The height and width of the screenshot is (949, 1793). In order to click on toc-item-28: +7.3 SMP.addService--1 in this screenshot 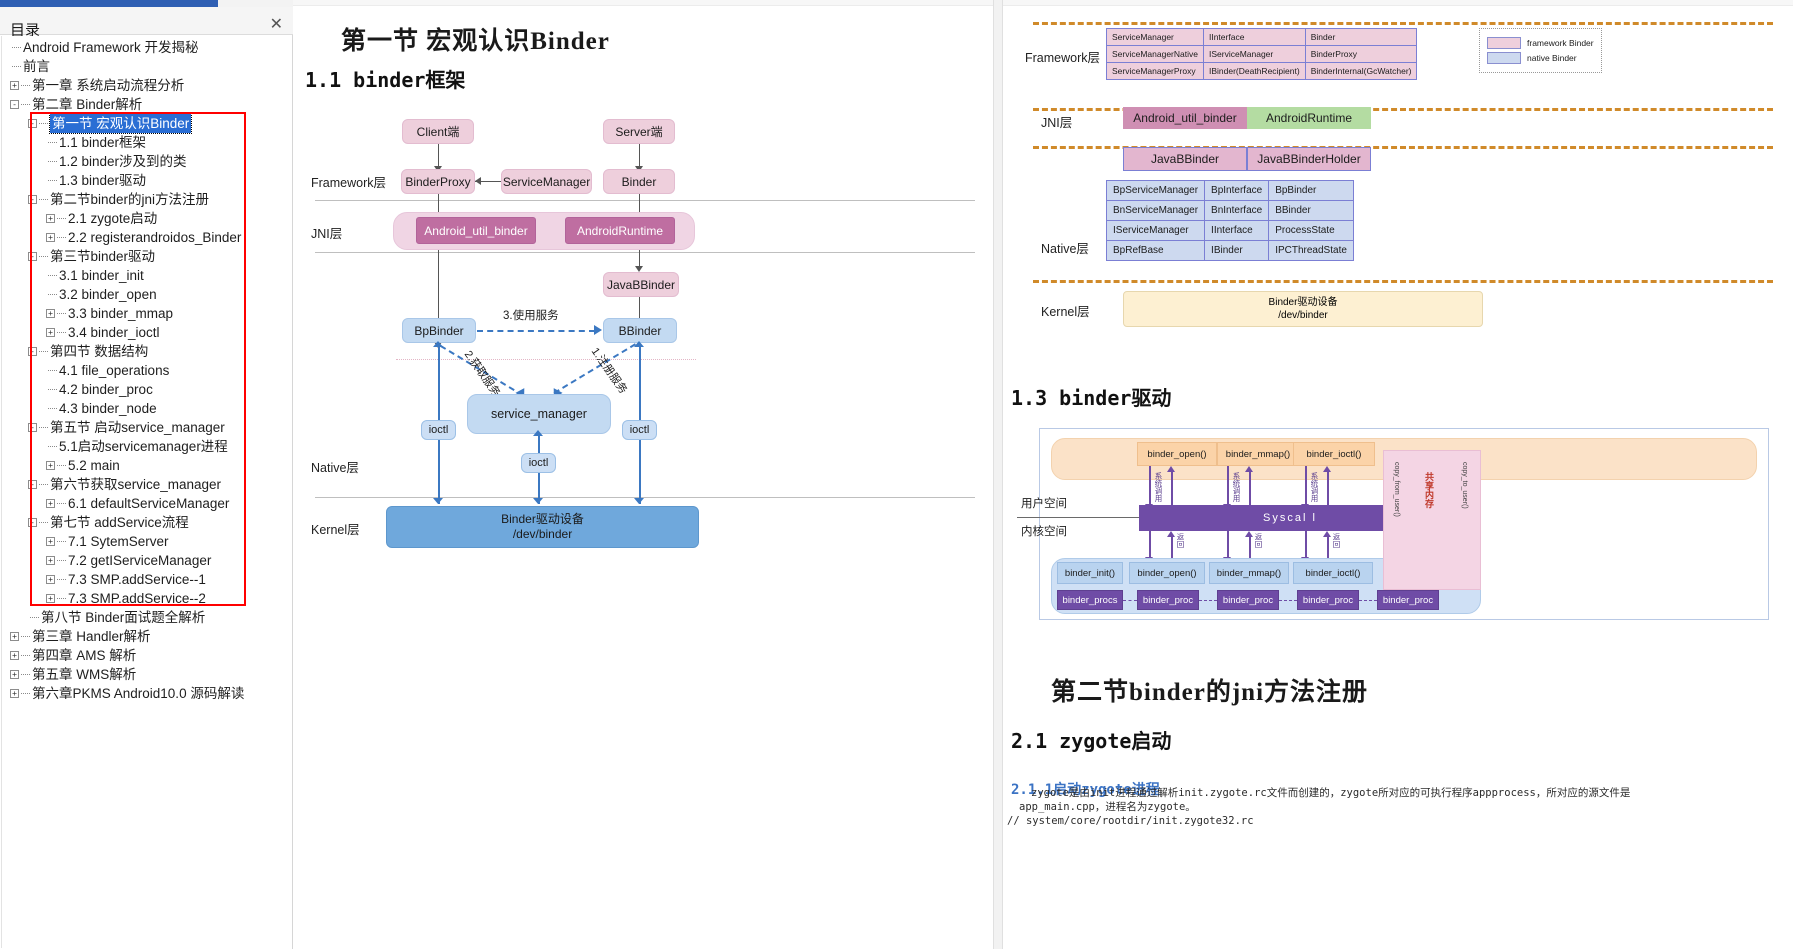, I will do `click(146, 579)`.